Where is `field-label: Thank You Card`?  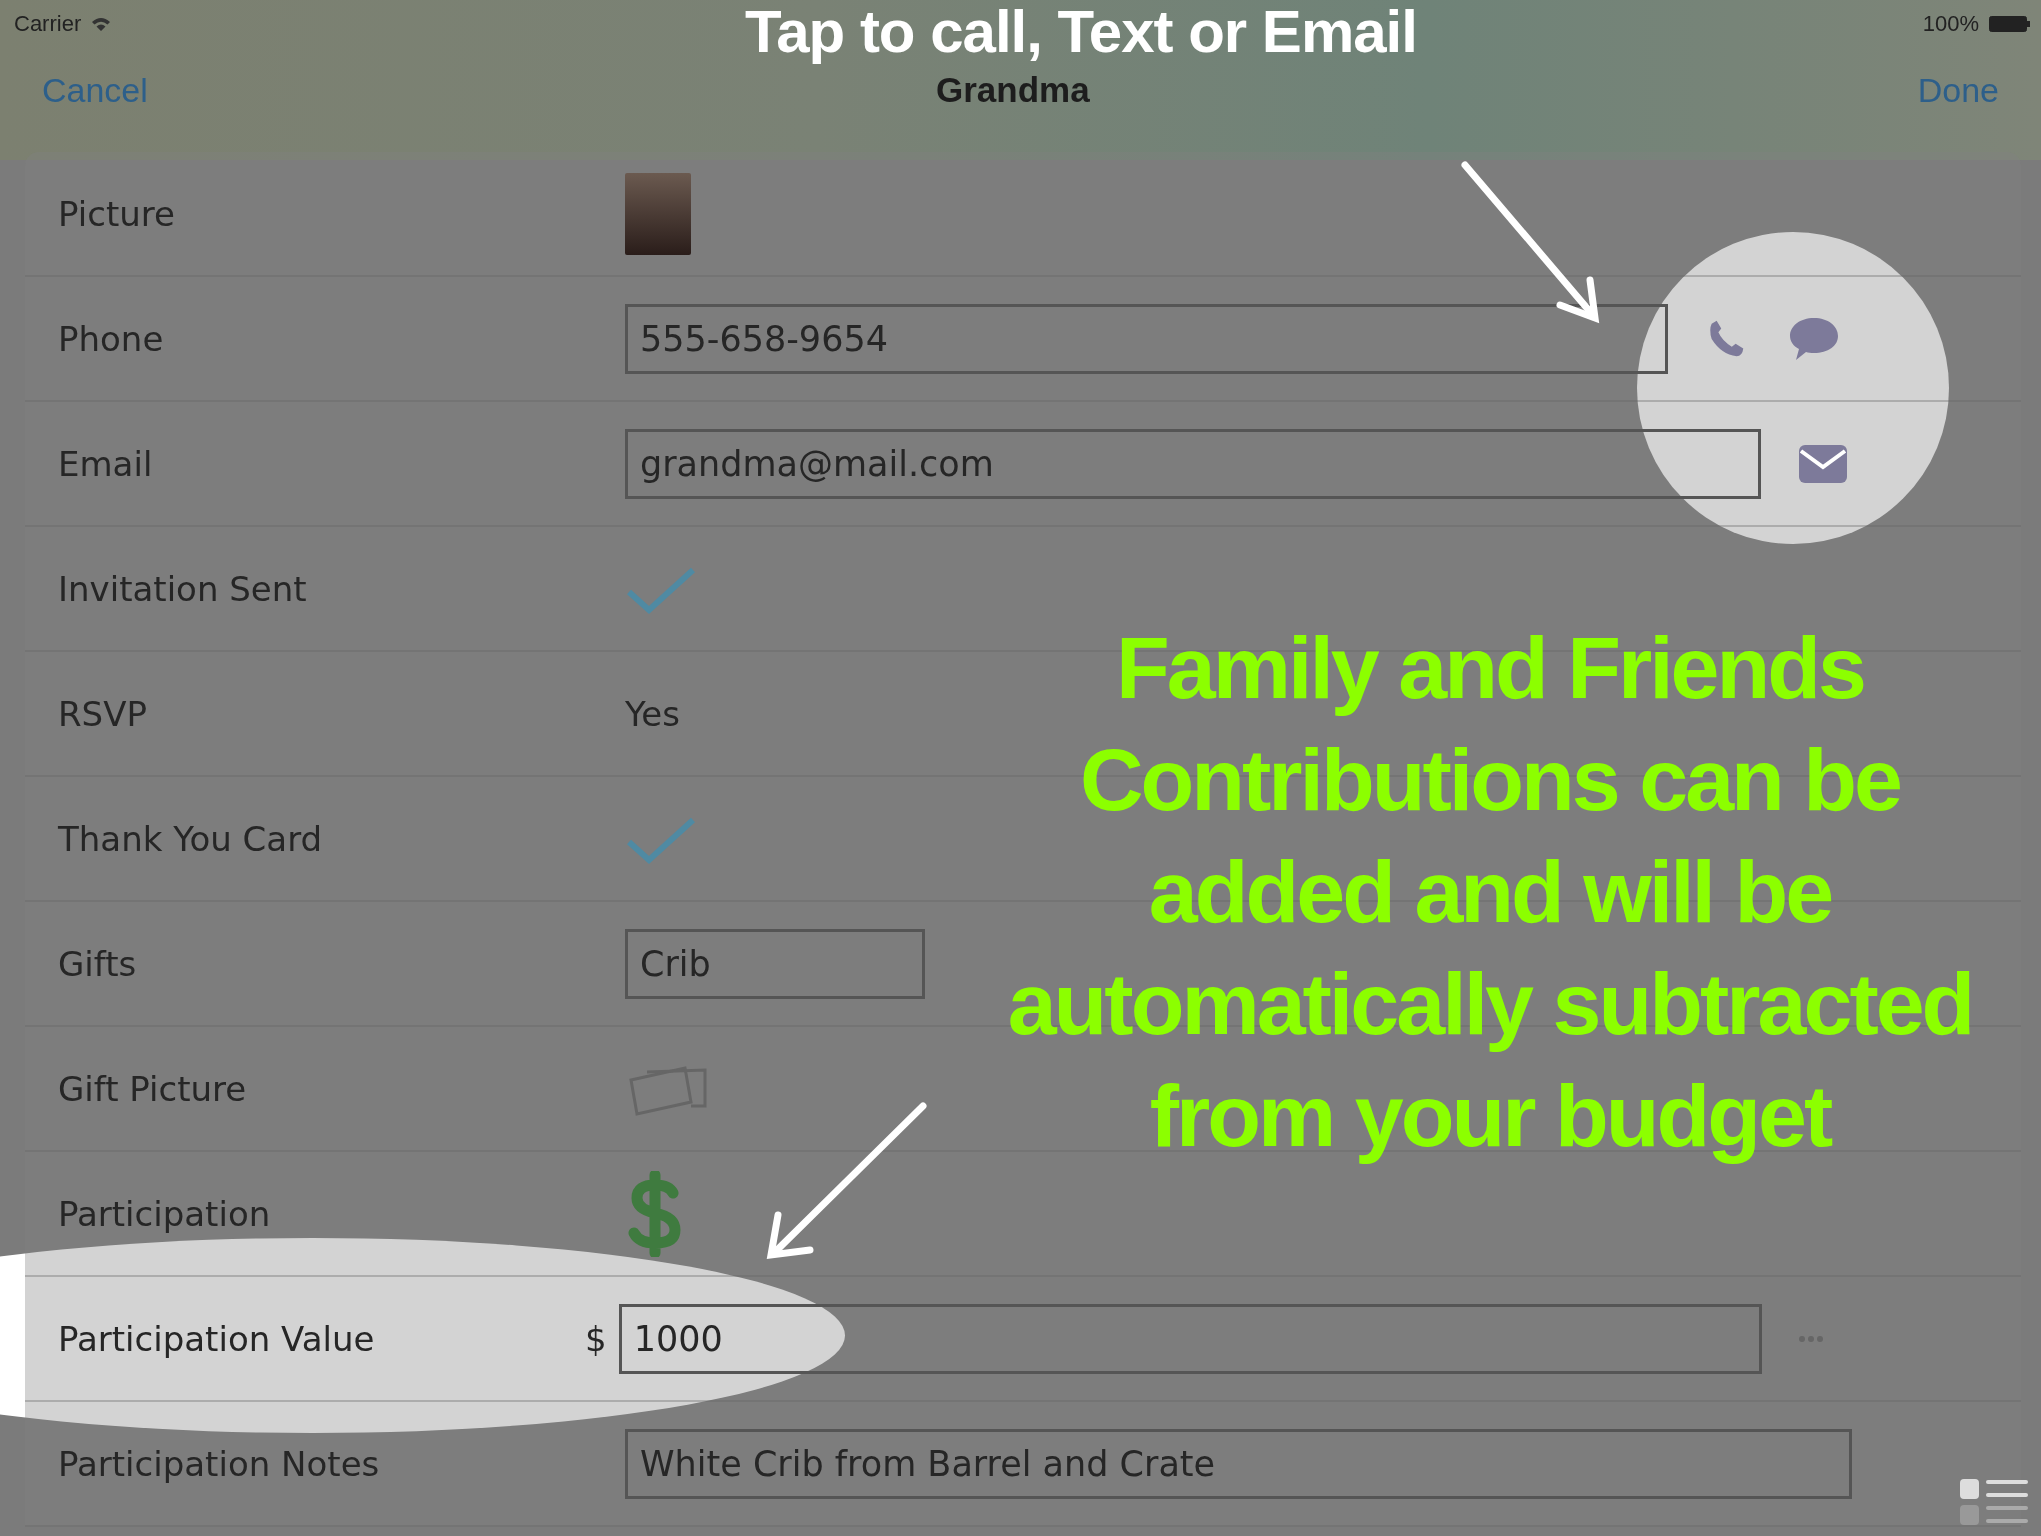
field-label: Thank You Card is located at coordinates (190, 838).